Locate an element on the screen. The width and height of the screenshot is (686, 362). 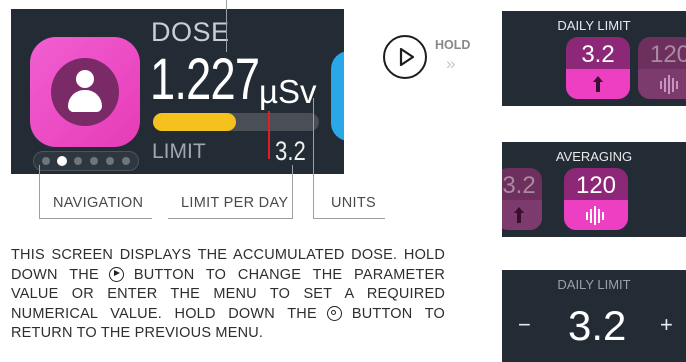
edit-value: 3.2 is located at coordinates (597, 325).